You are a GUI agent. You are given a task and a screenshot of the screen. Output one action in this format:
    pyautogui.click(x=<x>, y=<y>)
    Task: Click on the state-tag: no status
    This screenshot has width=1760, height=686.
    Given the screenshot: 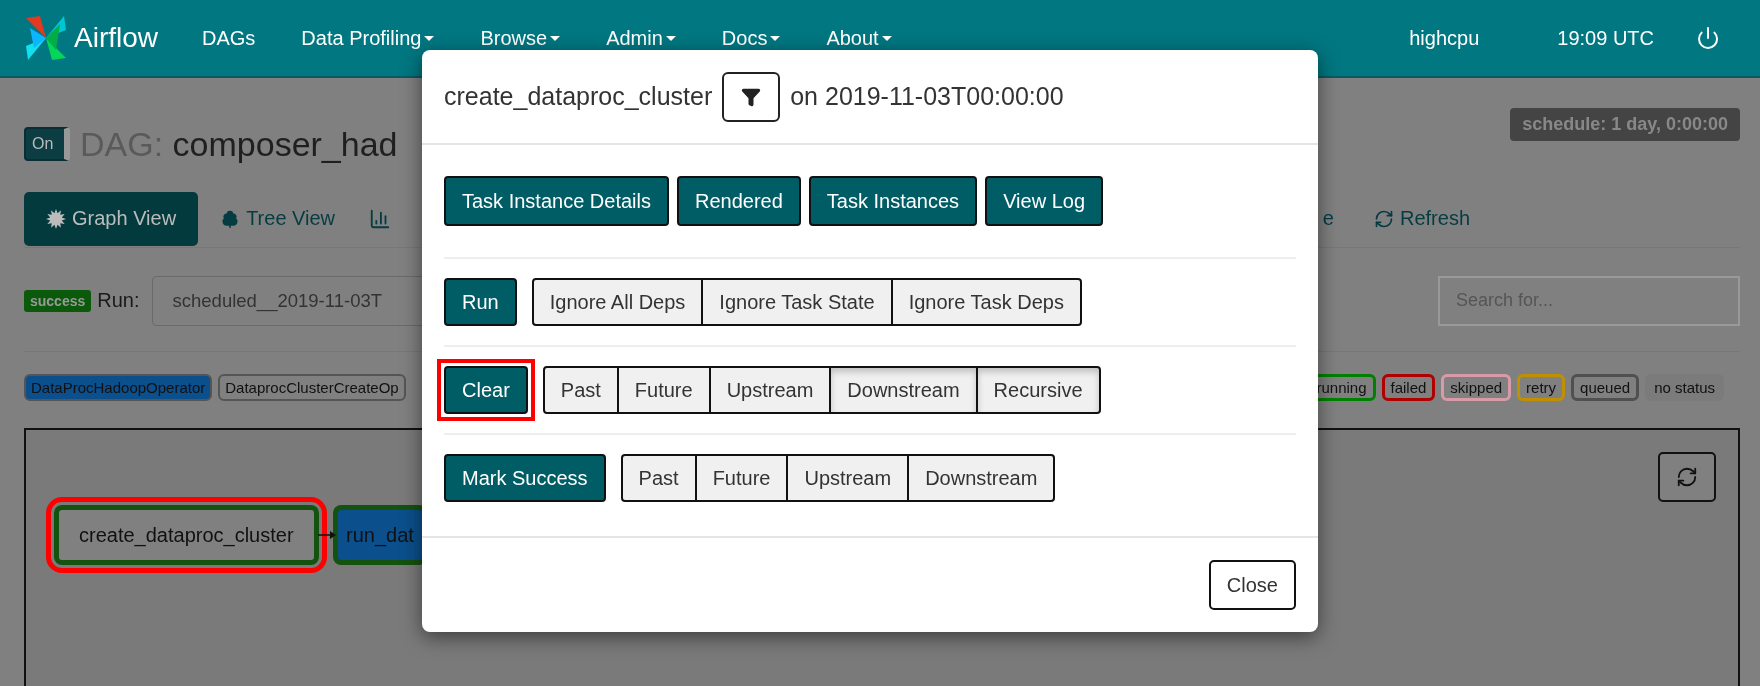 What is the action you would take?
    pyautogui.click(x=1684, y=387)
    